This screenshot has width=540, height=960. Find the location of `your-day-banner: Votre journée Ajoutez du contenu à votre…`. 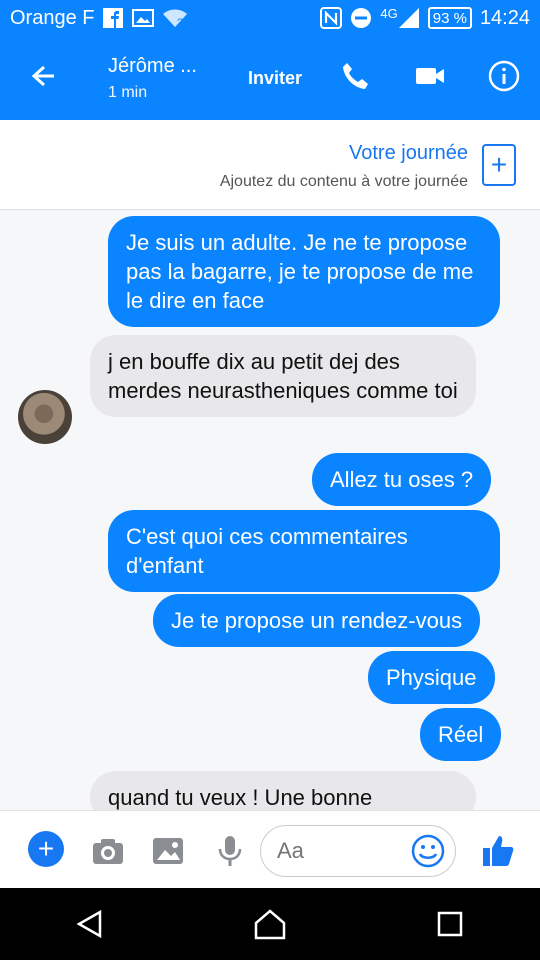

your-day-banner: Votre journée Ajoutez du contenu à votre… is located at coordinates (270, 165).